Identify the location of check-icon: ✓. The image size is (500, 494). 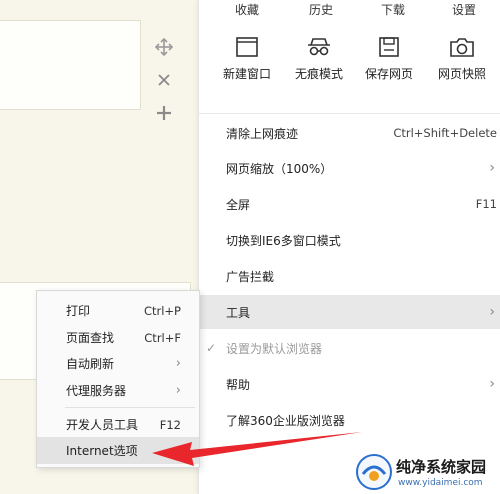
(211, 348).